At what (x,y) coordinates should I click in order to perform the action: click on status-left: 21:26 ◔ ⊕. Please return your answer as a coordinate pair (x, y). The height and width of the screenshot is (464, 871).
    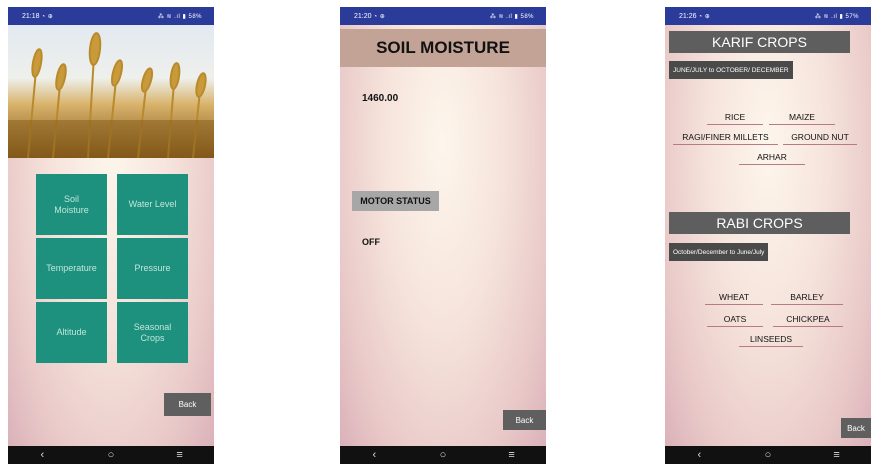
    Looking at the image, I should click on (694, 16).